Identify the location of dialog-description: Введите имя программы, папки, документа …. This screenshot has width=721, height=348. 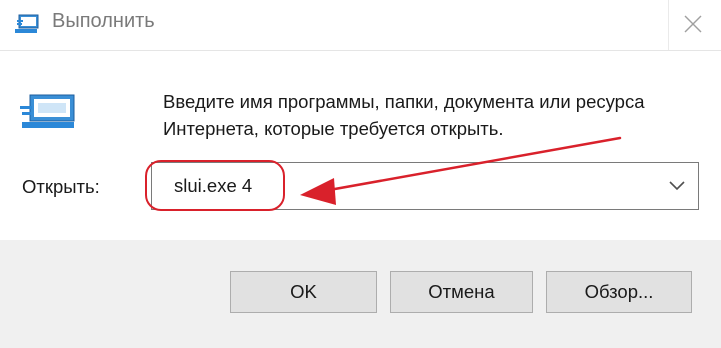
(404, 115).